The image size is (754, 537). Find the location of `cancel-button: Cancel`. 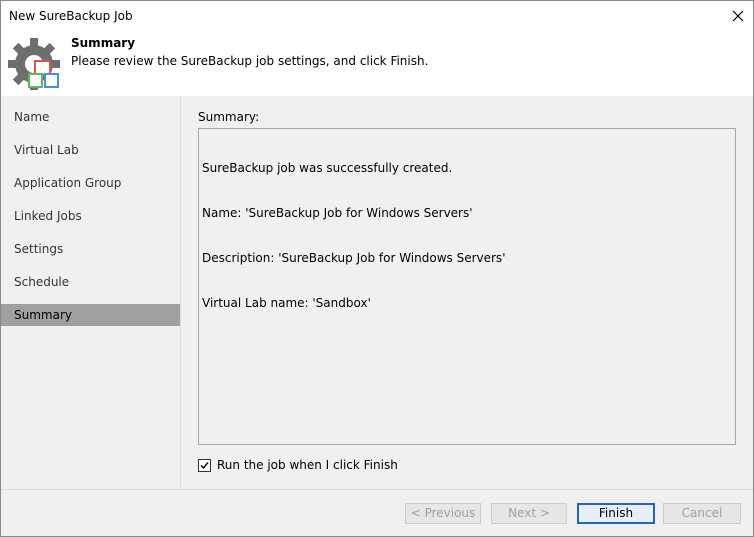

cancel-button: Cancel is located at coordinates (702, 513).